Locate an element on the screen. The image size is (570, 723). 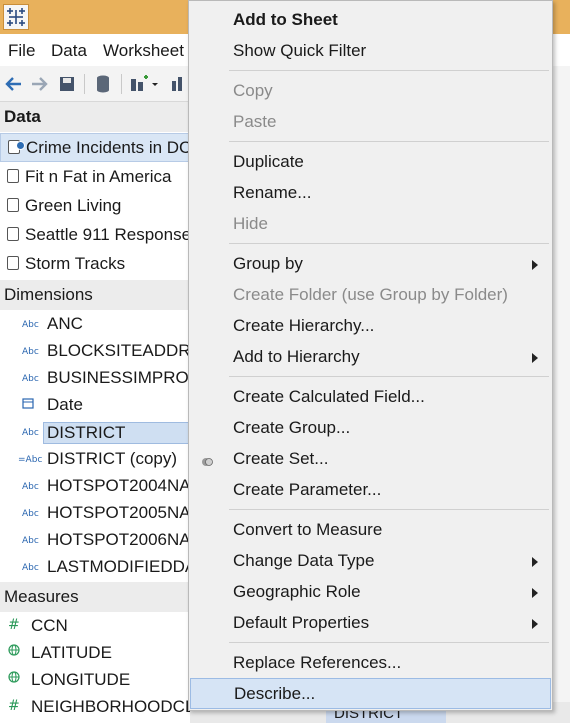
field-label: LATITUDE is located at coordinates (71, 652).